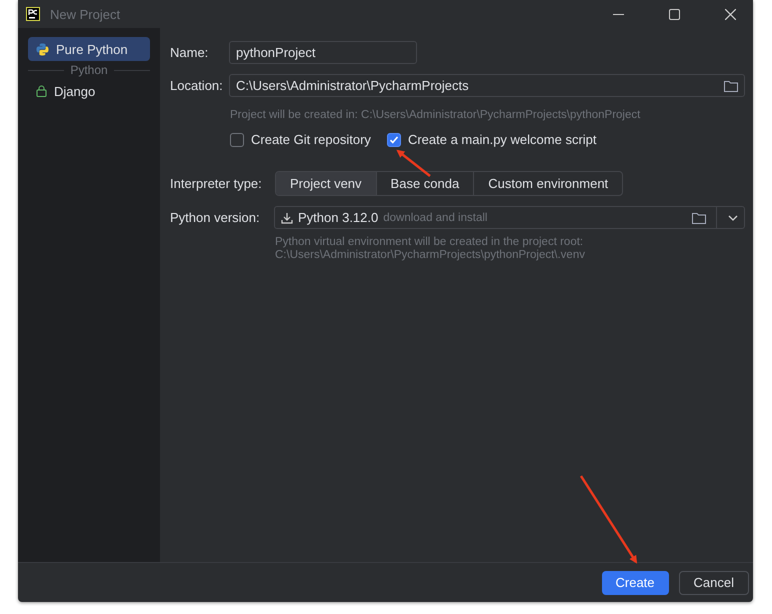 Image resolution: width=772 pixels, height=614 pixels. I want to click on field-label: Interpreter type:, so click(216, 183).